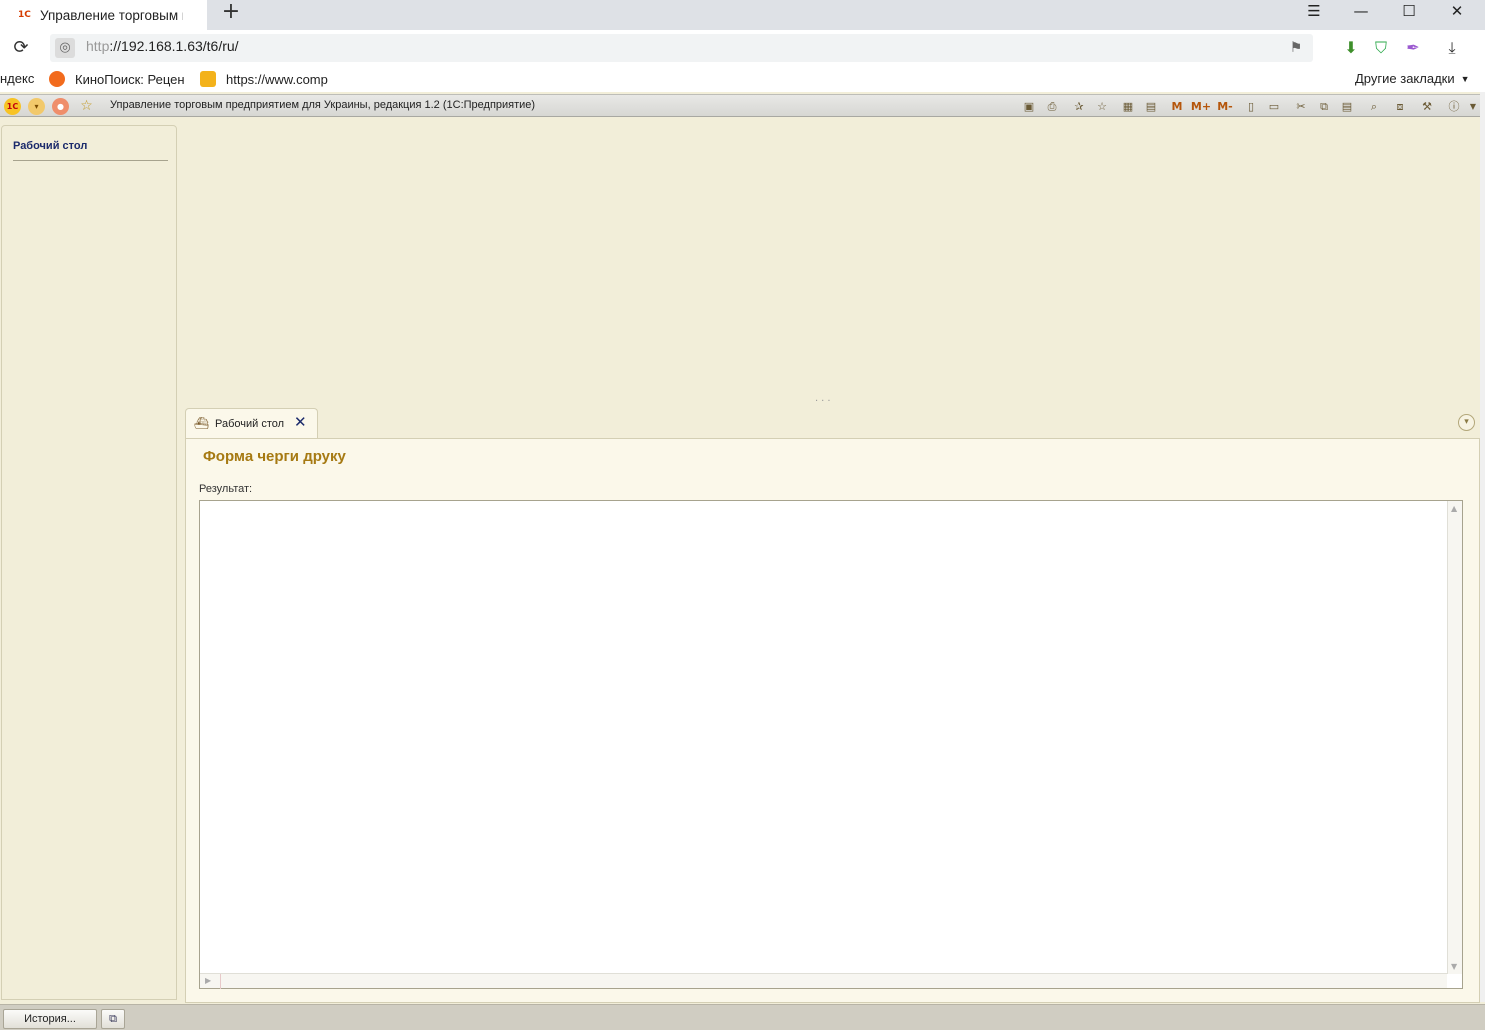 The image size is (1485, 1030). I want to click on windows-icon: ⧈, so click(1400, 106).